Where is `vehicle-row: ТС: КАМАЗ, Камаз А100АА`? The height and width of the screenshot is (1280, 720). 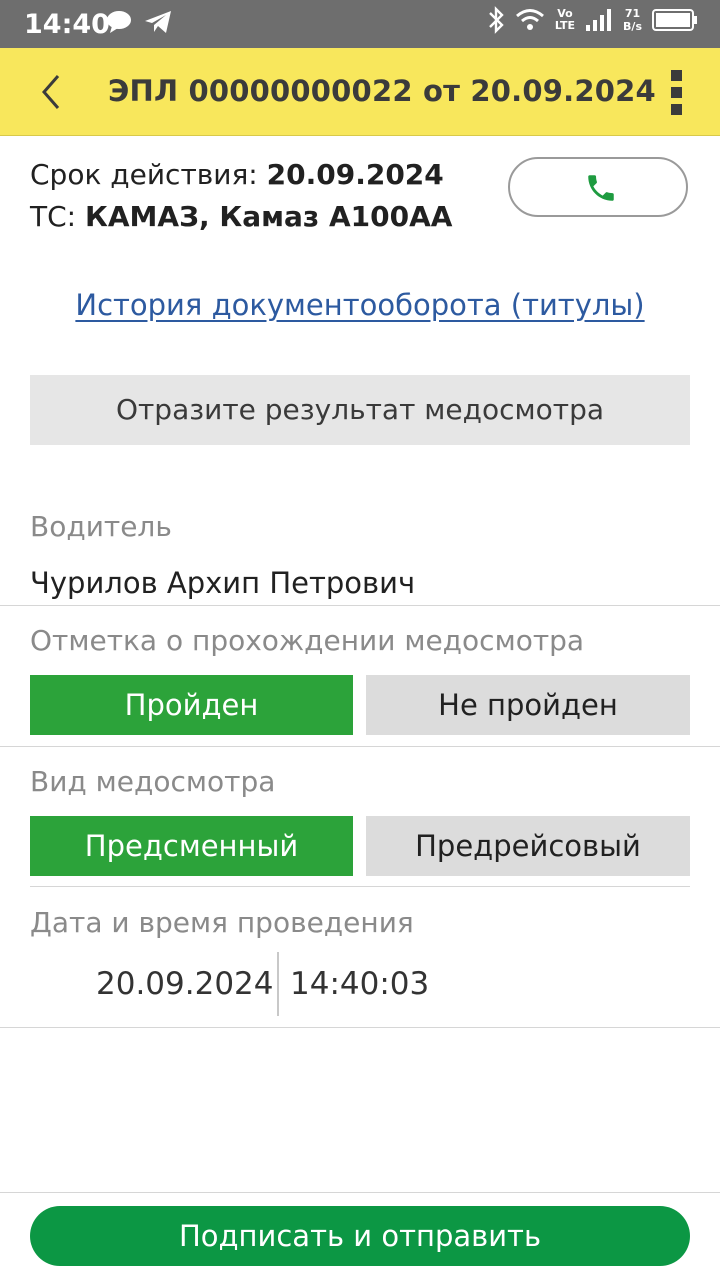 vehicle-row: ТС: КАМАЗ, Камаз А100АА is located at coordinates (241, 217).